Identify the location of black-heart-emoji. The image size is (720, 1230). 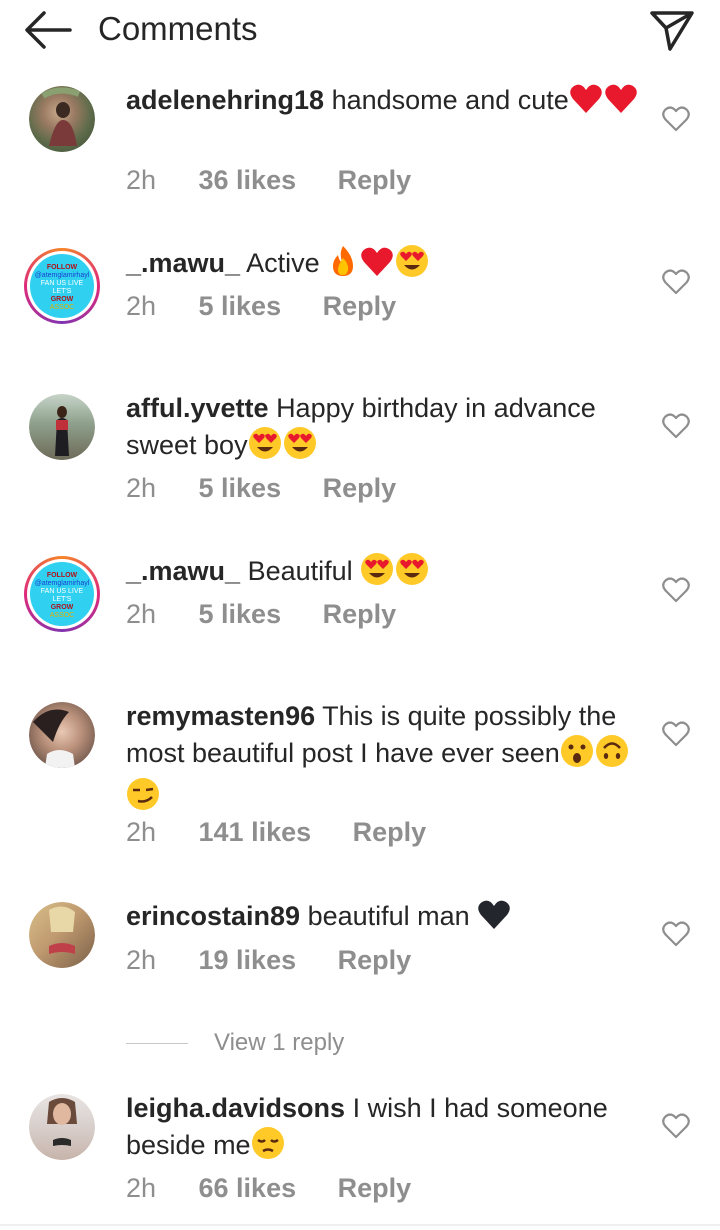
(494, 919).